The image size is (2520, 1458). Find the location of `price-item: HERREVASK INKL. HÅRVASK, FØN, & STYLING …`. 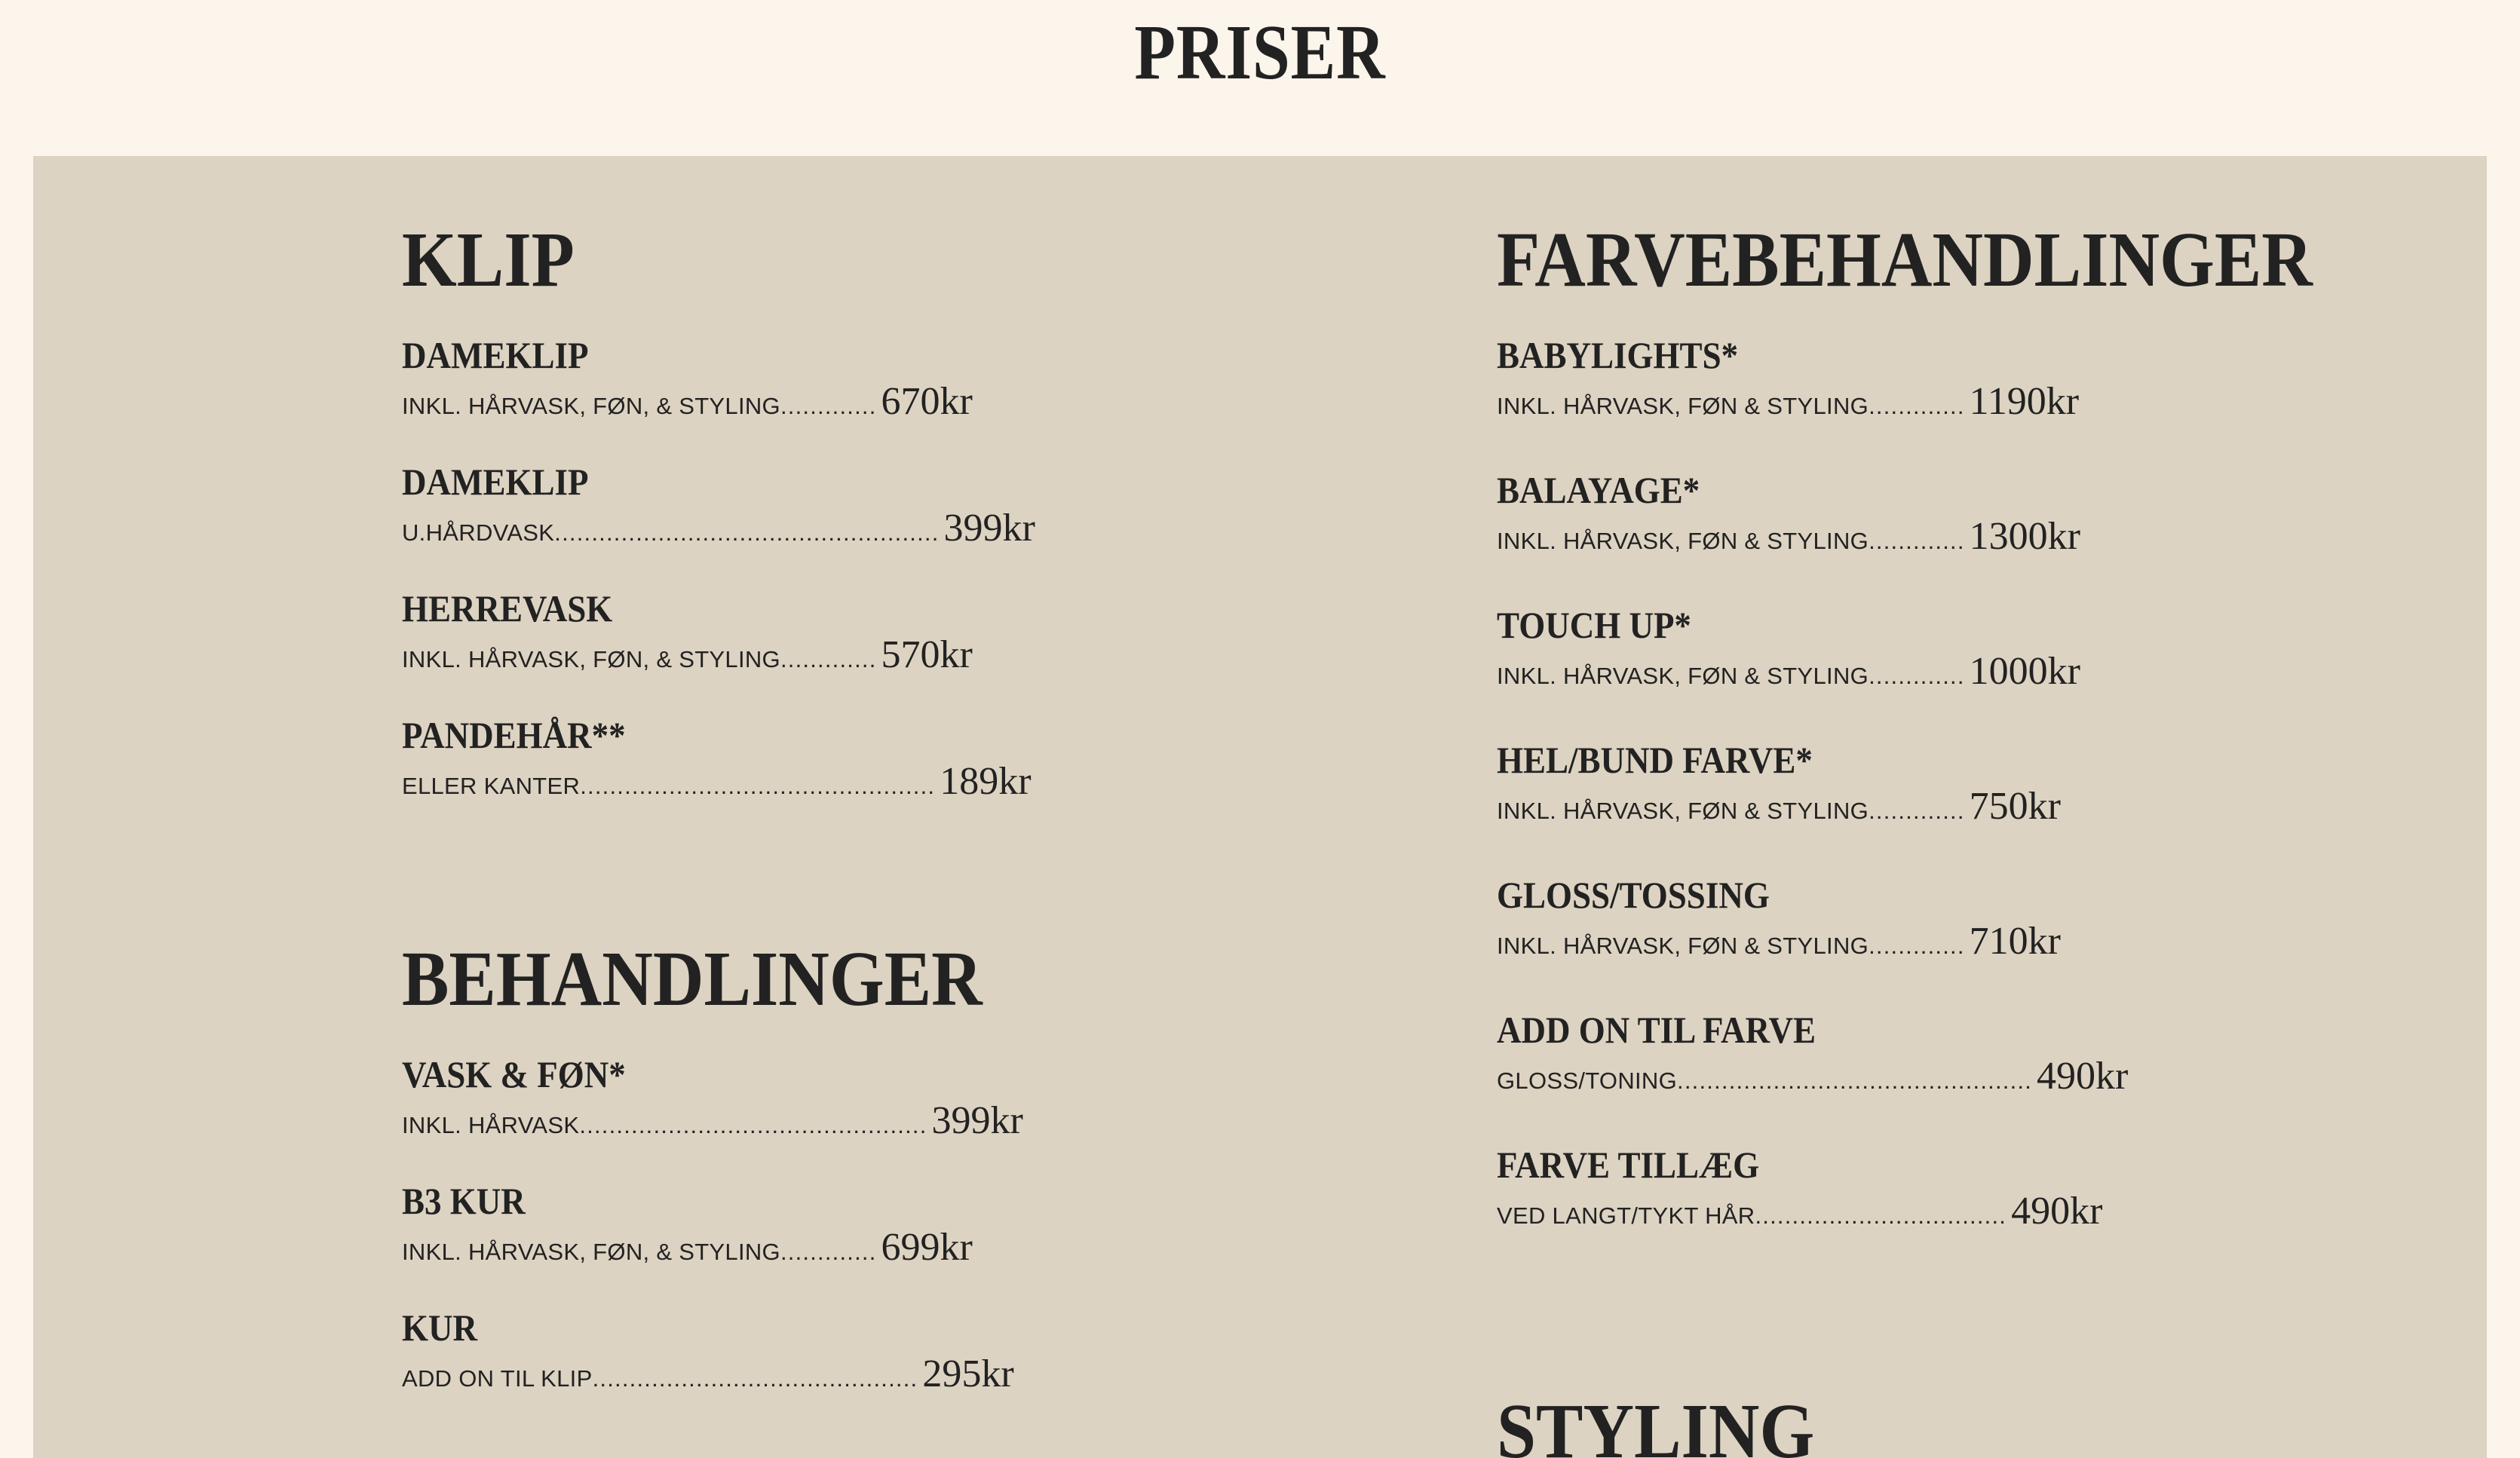

price-item: HERREVASK INKL. HÅRVASK, FØN, & STYLING … is located at coordinates (688, 649).